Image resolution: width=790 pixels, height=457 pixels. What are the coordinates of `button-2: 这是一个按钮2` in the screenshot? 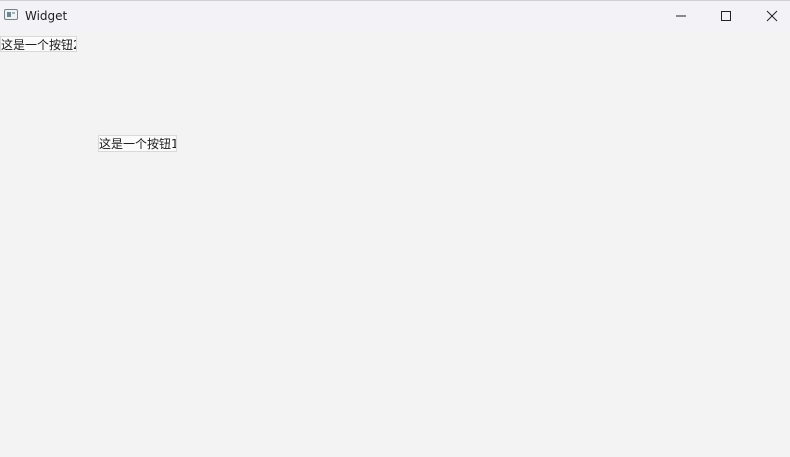 It's located at (38, 44).